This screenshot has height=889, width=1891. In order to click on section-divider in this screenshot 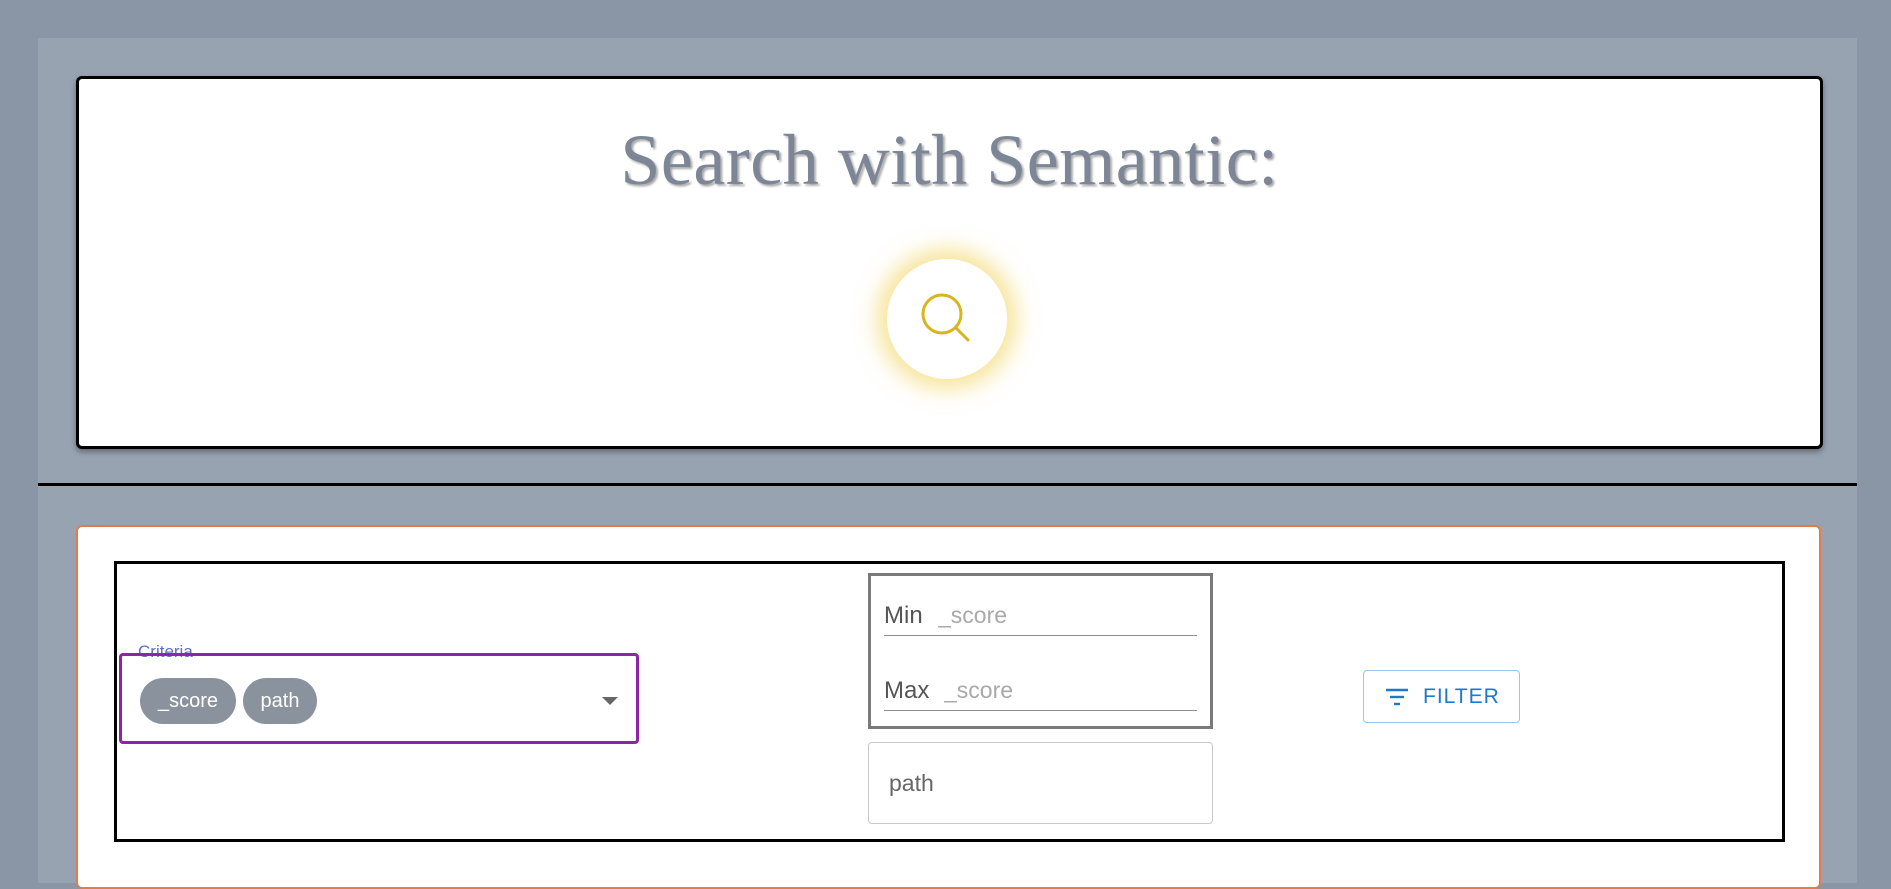, I will do `click(947, 484)`.